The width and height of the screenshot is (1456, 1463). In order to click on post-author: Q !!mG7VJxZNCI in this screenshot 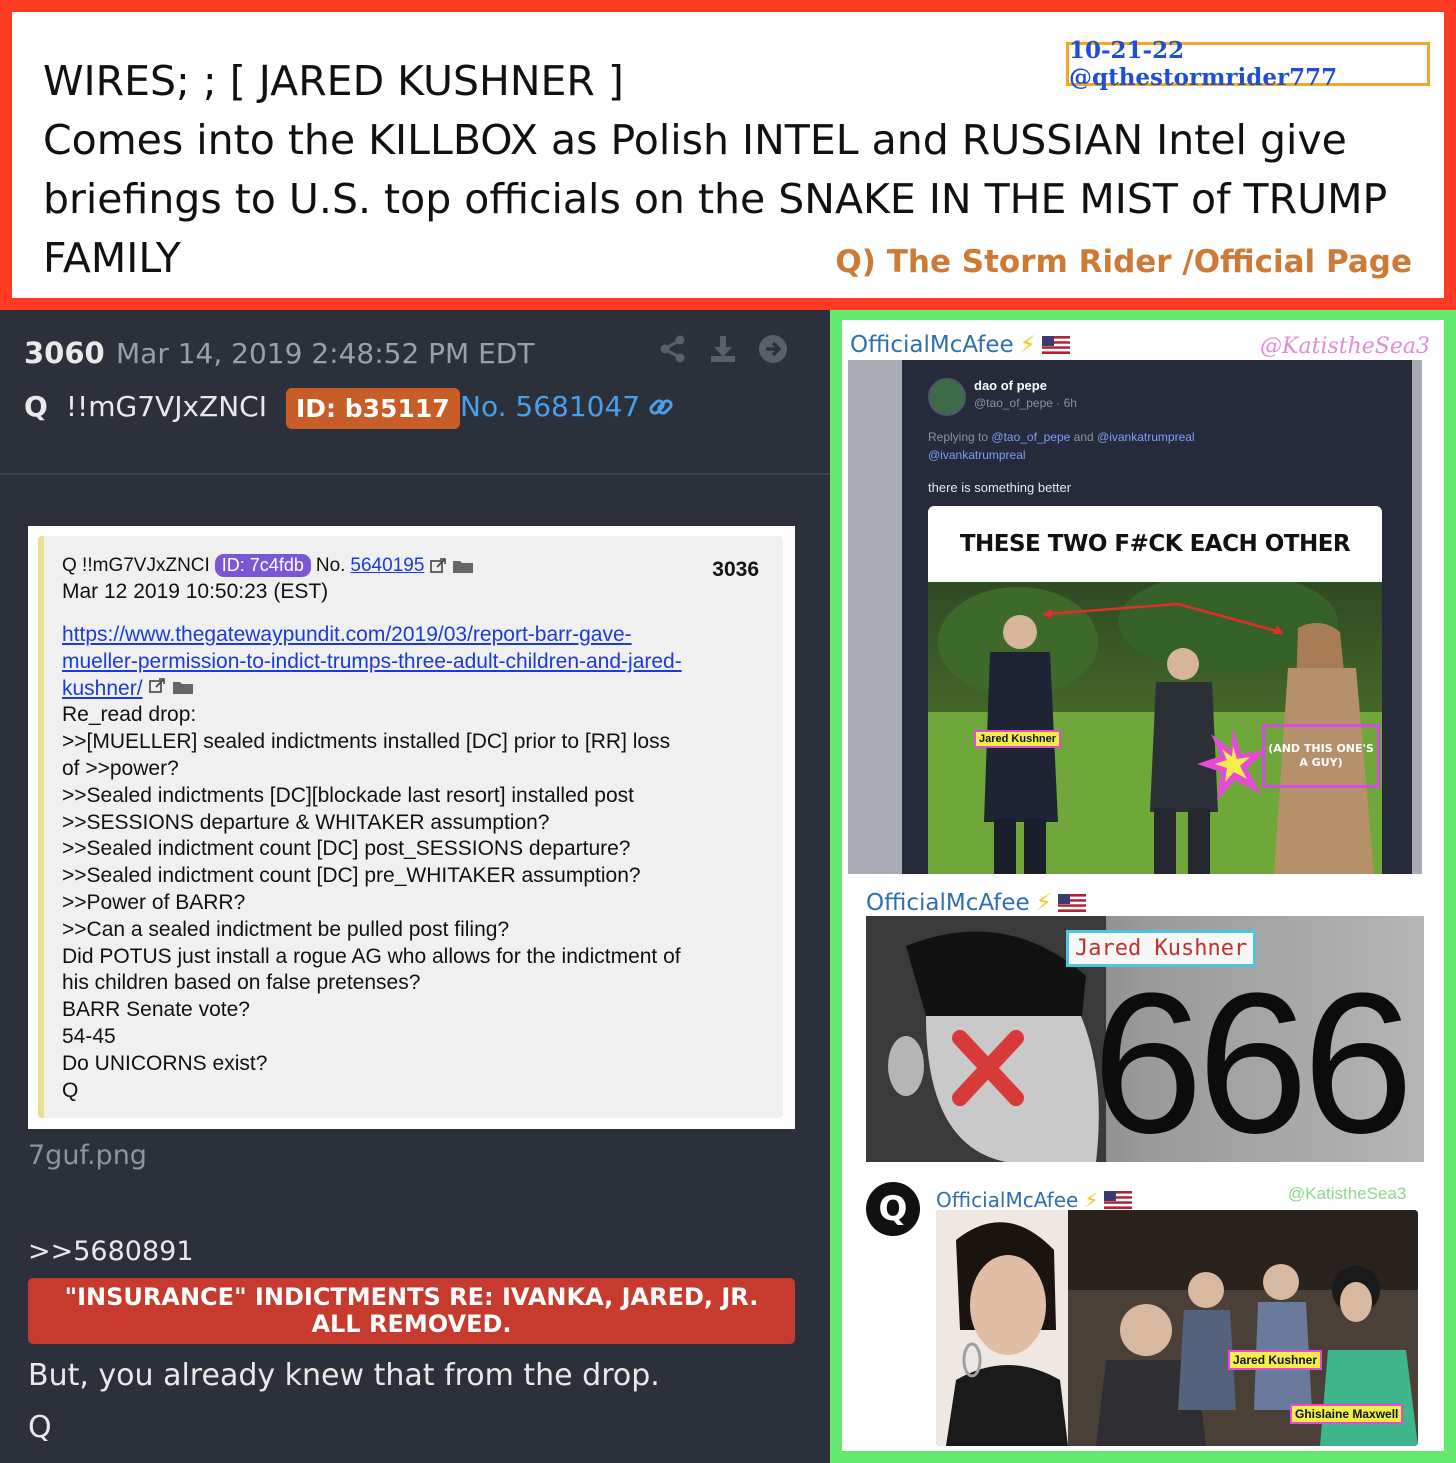, I will do `click(145, 406)`.